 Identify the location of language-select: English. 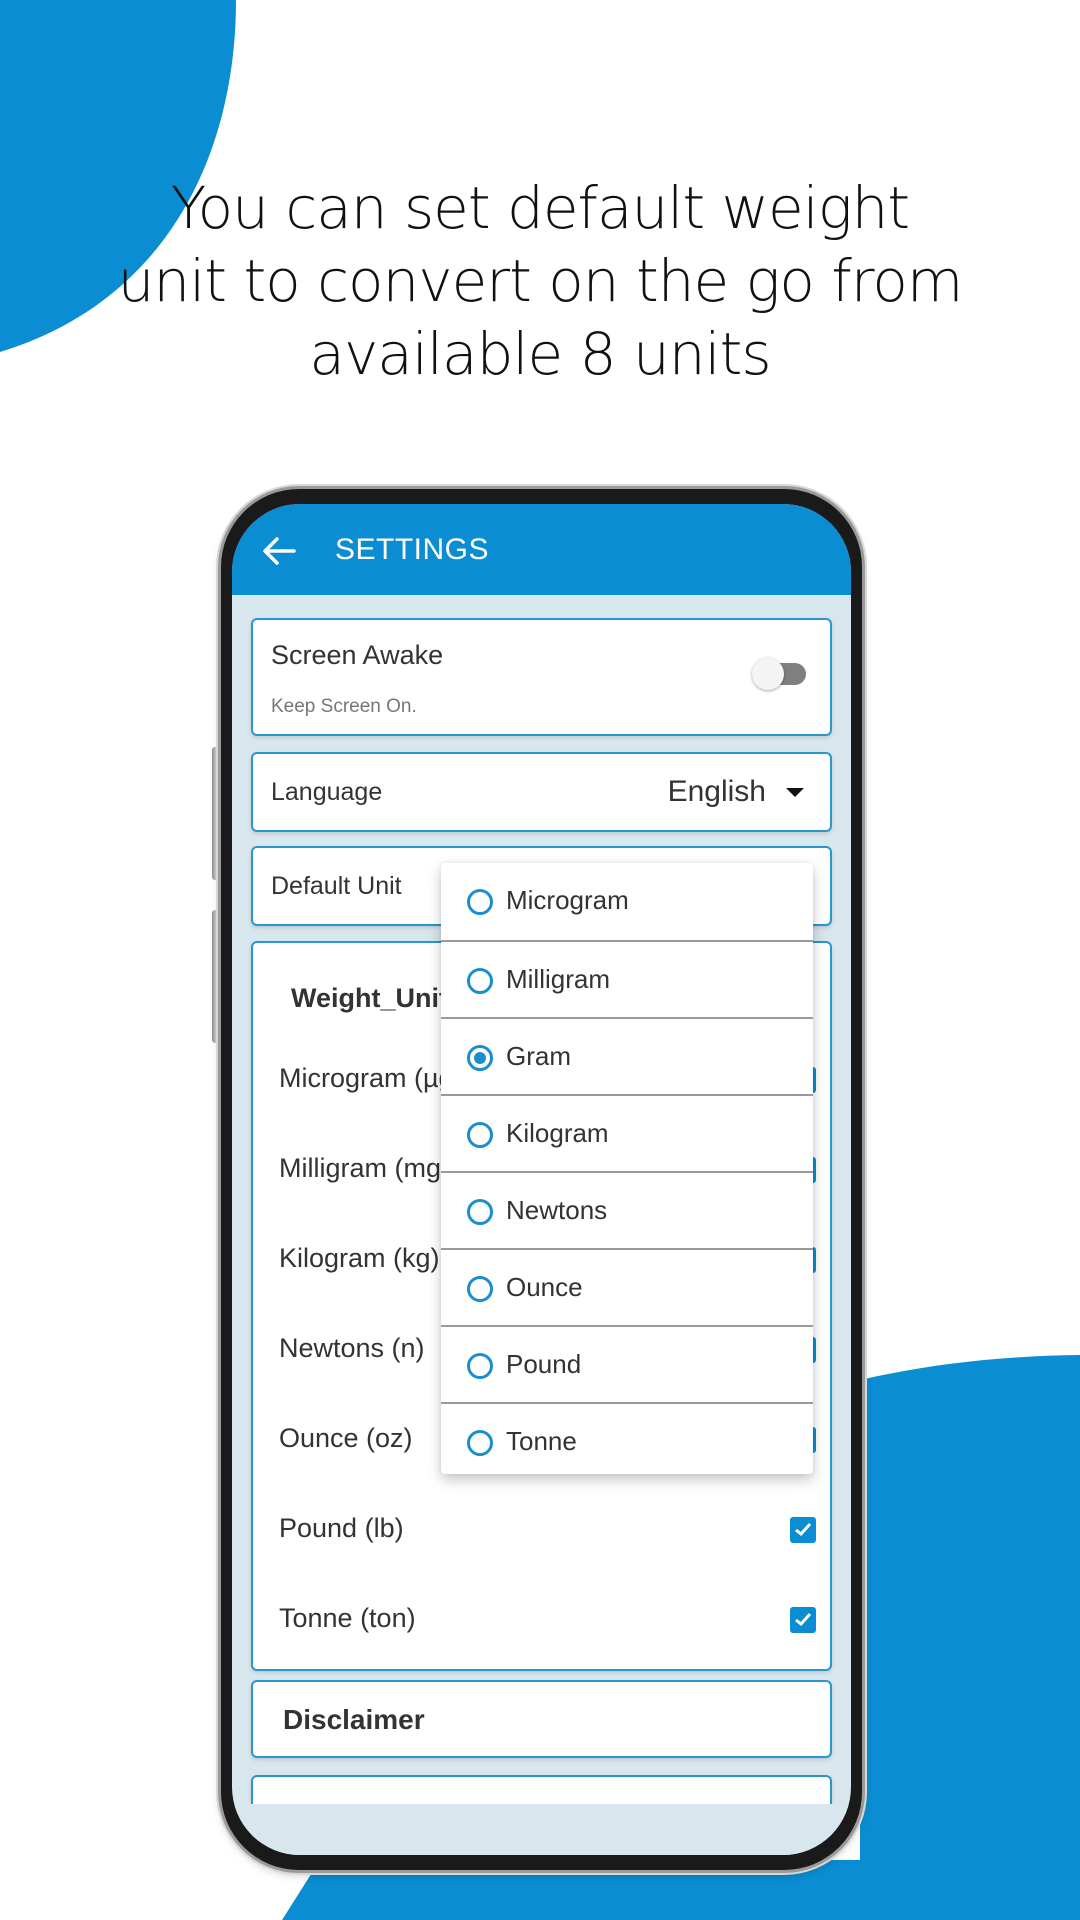
(736, 792).